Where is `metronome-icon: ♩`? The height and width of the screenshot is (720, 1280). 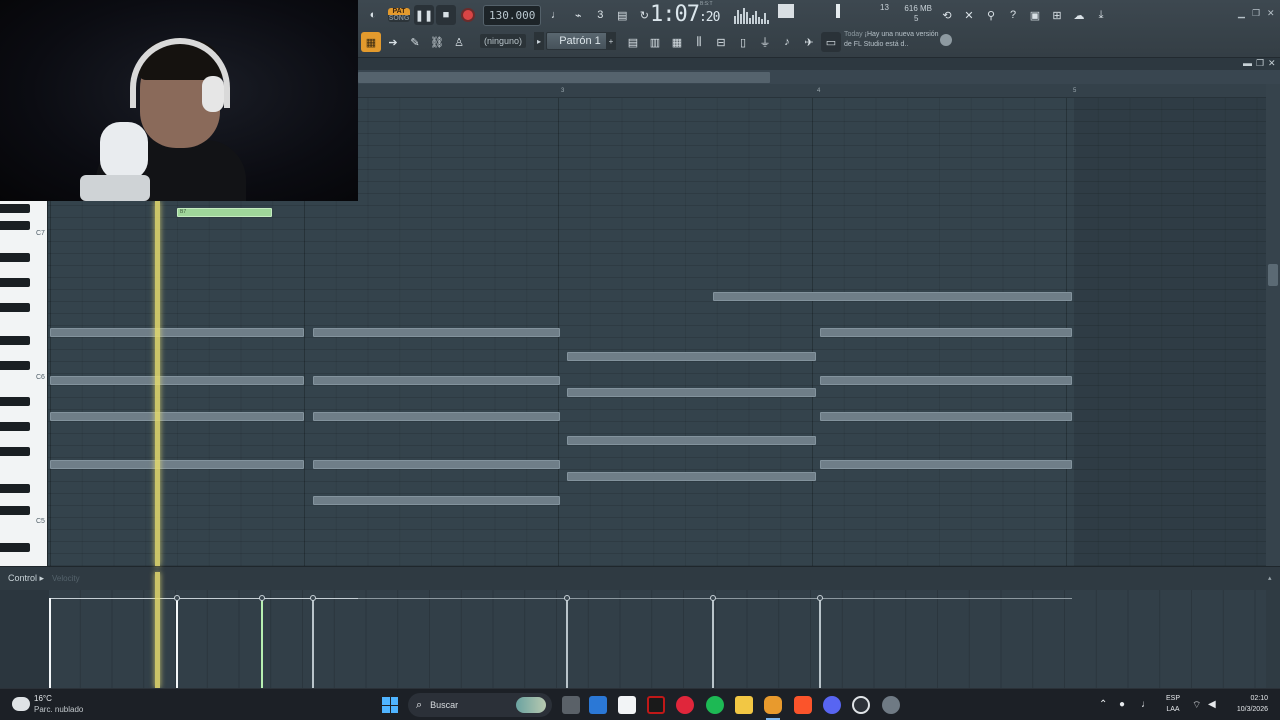
metronome-icon: ♩ is located at coordinates (556, 15).